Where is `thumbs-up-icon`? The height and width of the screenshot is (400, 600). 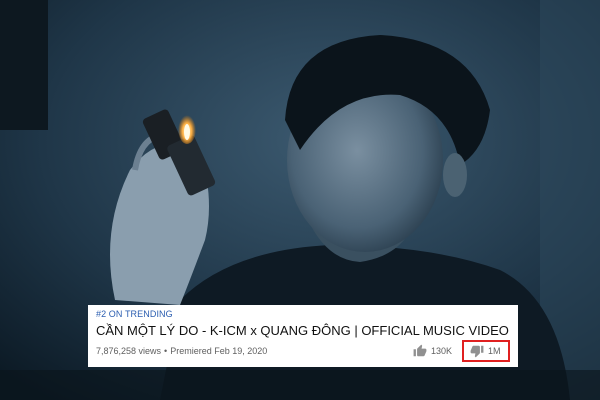 thumbs-up-icon is located at coordinates (420, 351).